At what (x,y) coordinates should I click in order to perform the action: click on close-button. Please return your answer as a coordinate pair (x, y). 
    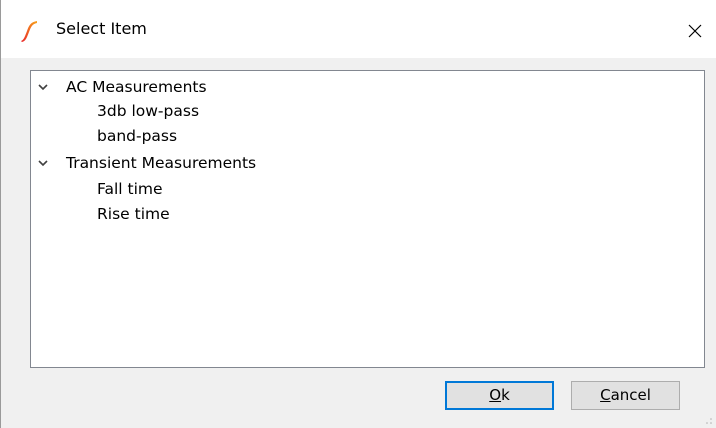
    Looking at the image, I should click on (693, 30).